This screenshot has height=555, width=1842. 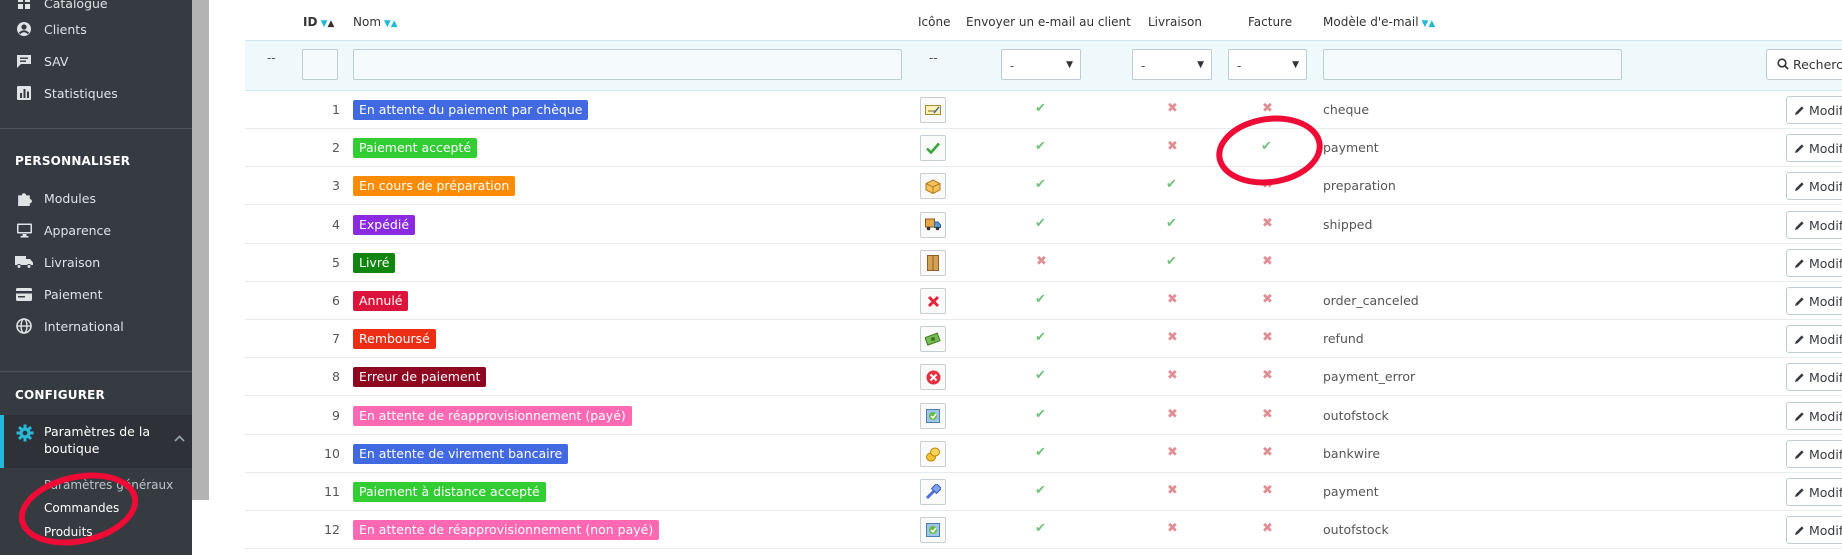 I want to click on table-row: 5 Livré ✖ ✔ ✖ Modifier, so click(x=1043, y=263).